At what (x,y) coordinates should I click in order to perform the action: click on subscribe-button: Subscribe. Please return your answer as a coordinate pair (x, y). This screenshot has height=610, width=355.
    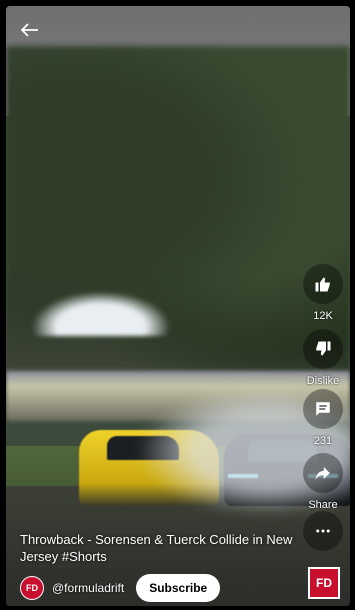
    Looking at the image, I should click on (178, 588).